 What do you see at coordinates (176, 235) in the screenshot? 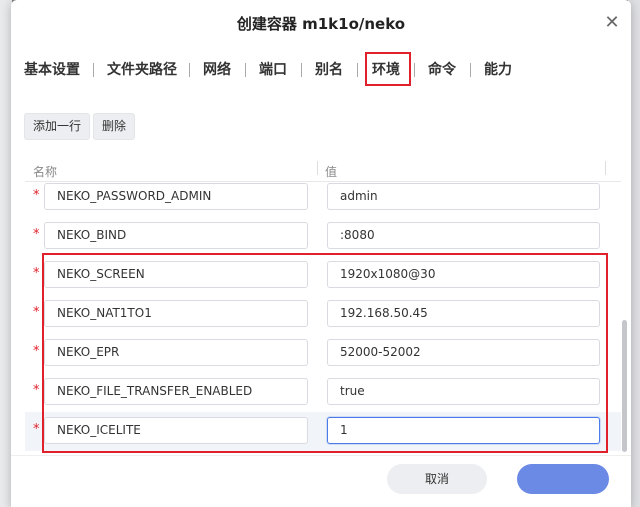
I see `env-name-input: NEKO_BIND` at bounding box center [176, 235].